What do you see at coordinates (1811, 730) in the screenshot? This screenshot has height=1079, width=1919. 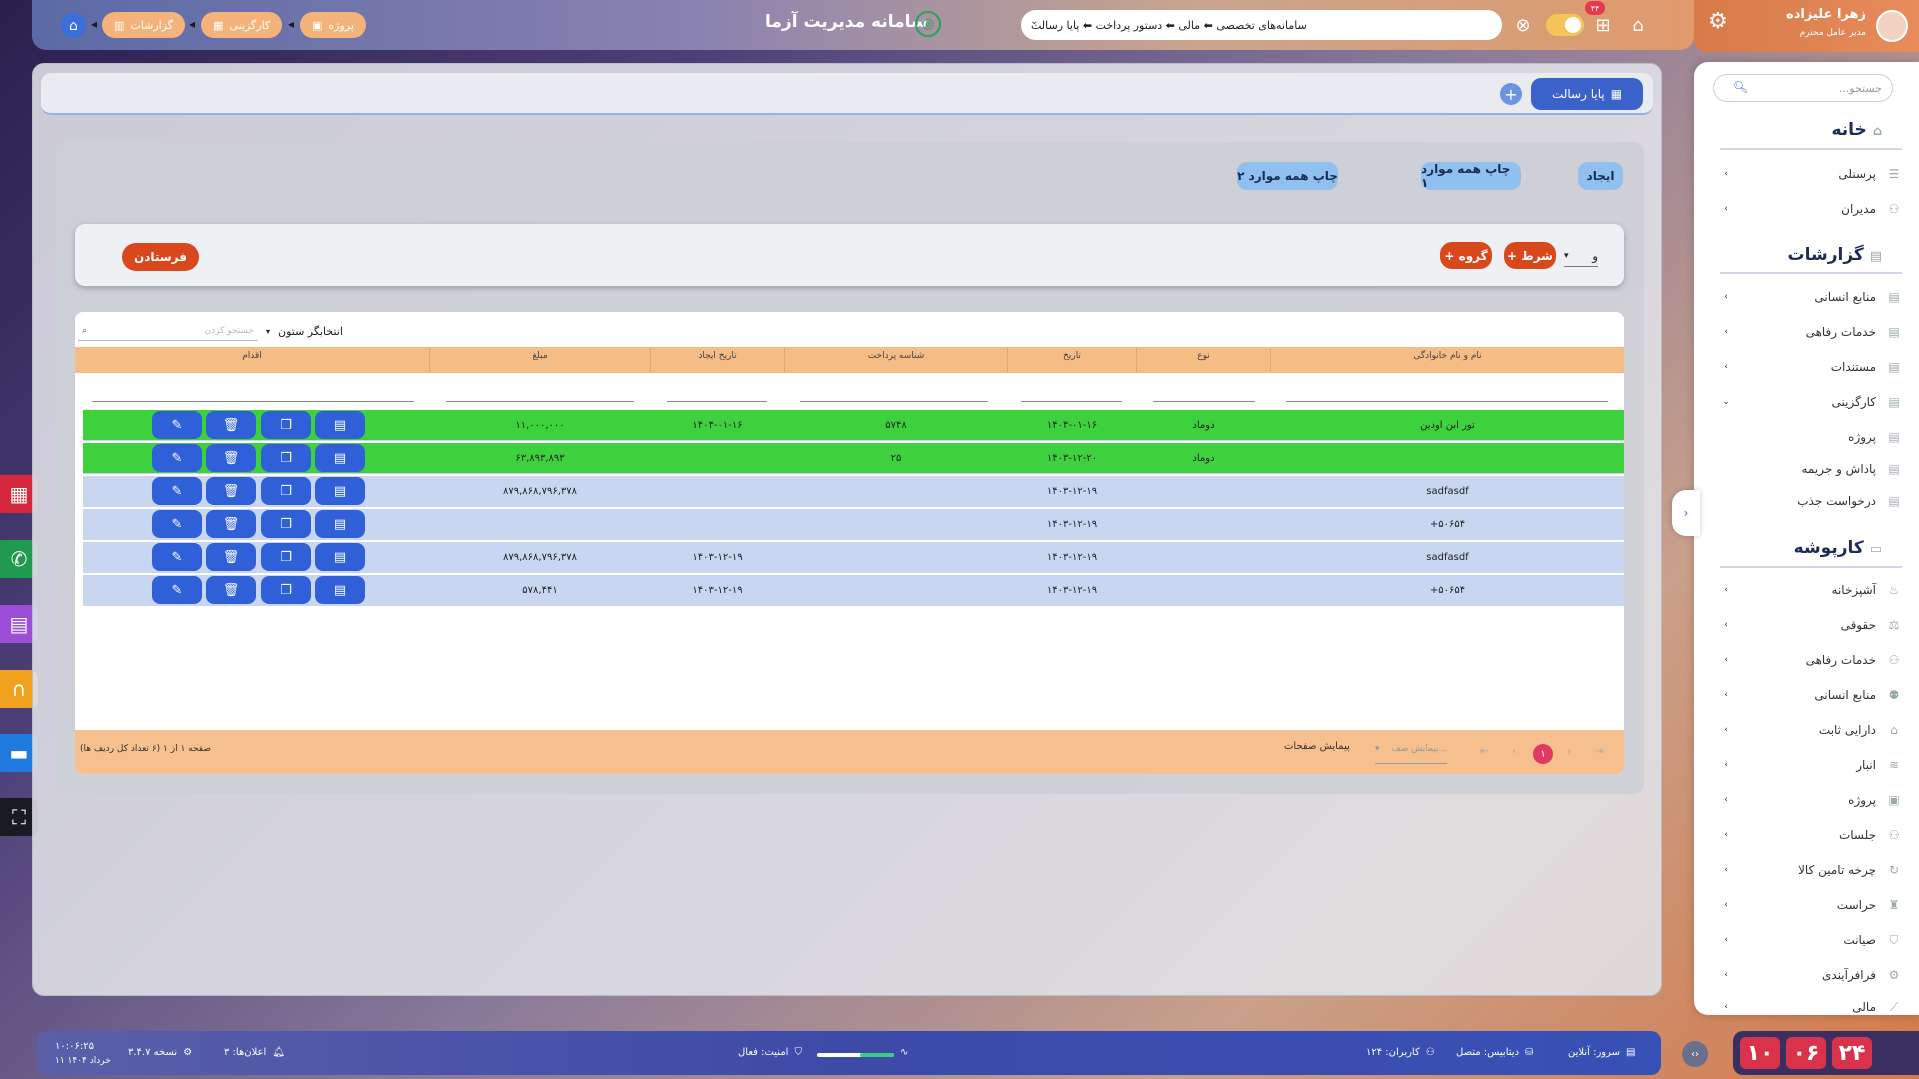 I see `sidebar-item-fixed-assets: ‹ دارایی ثابت ⌂` at bounding box center [1811, 730].